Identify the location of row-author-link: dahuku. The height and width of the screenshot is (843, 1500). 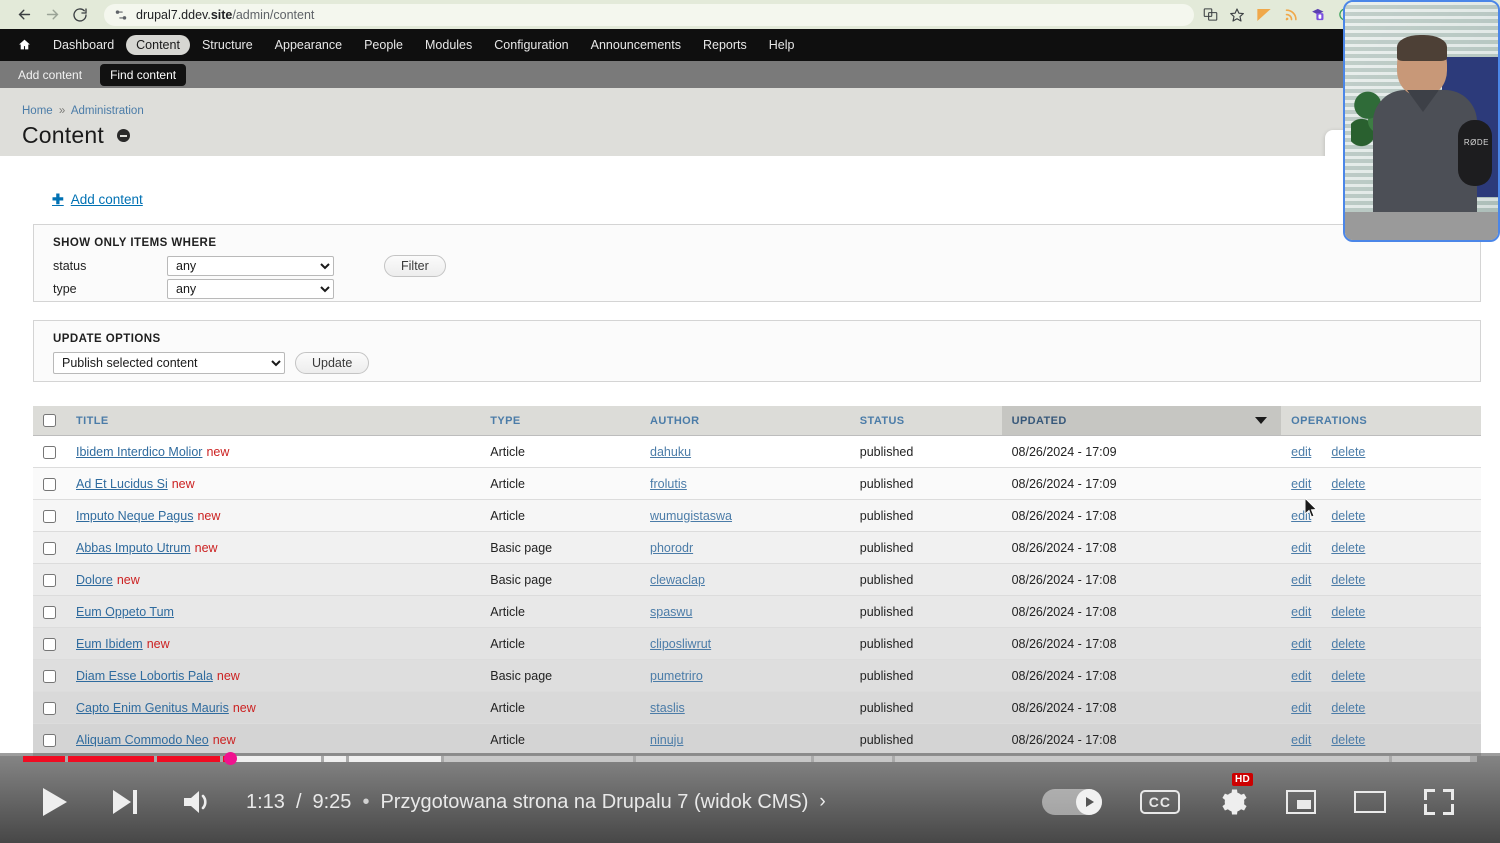
(670, 452).